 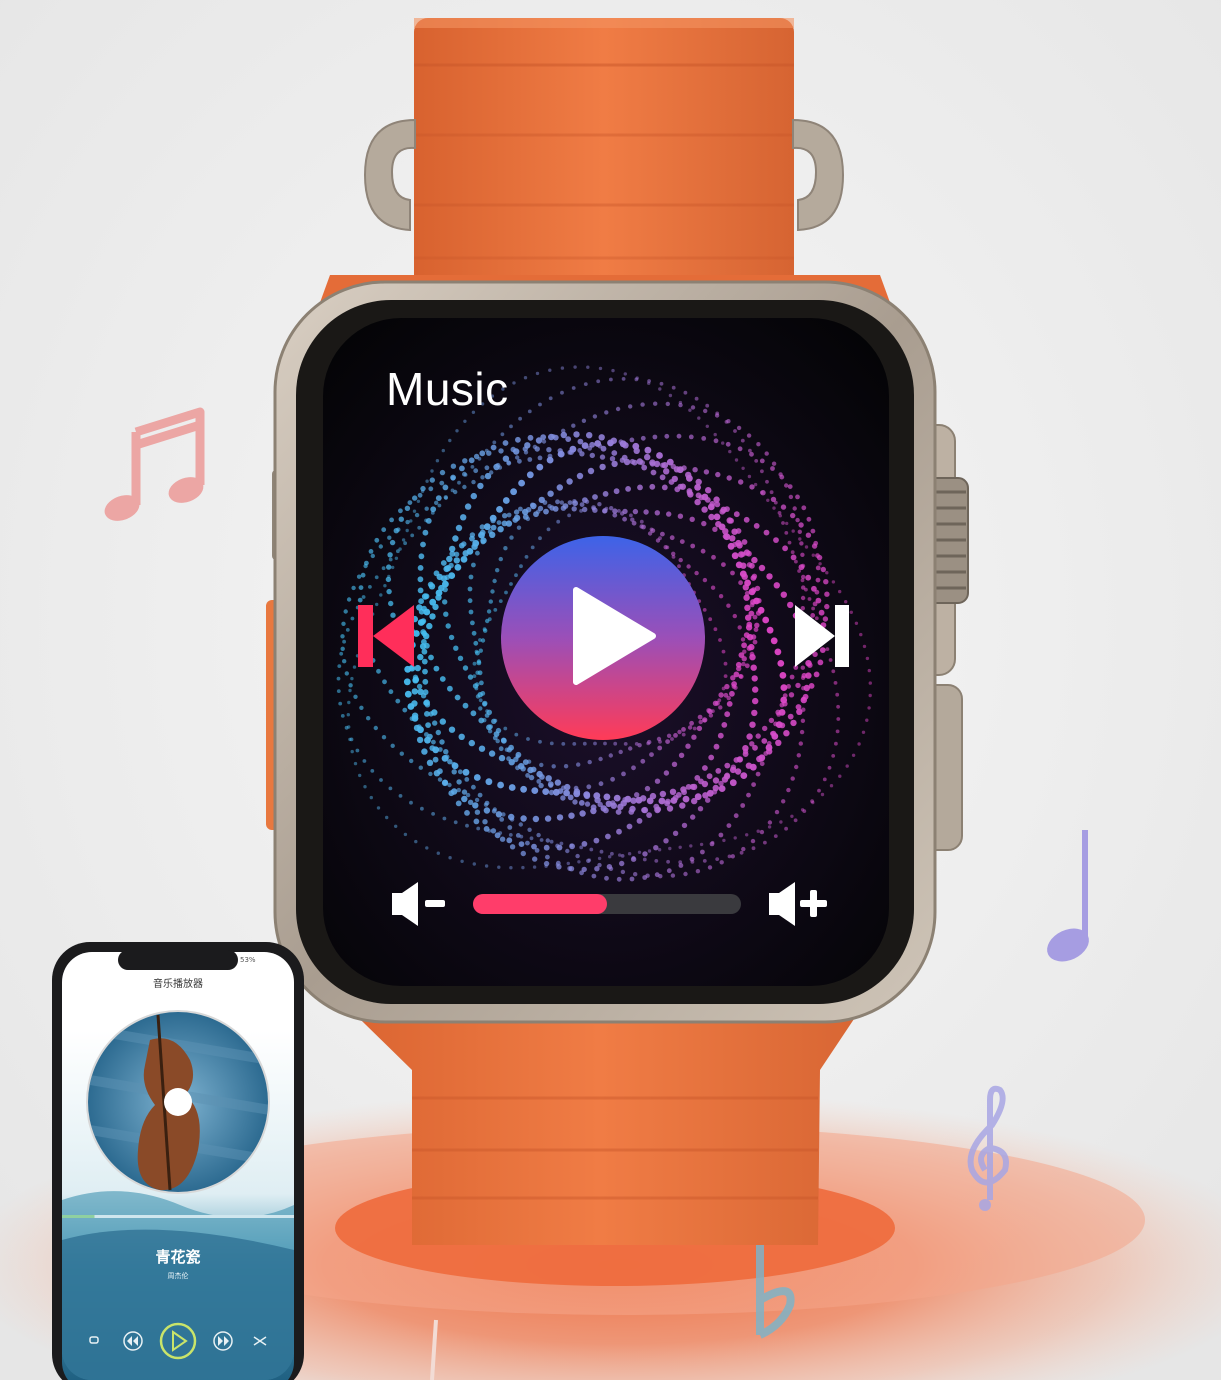 I want to click on volume-slider, so click(x=607, y=904).